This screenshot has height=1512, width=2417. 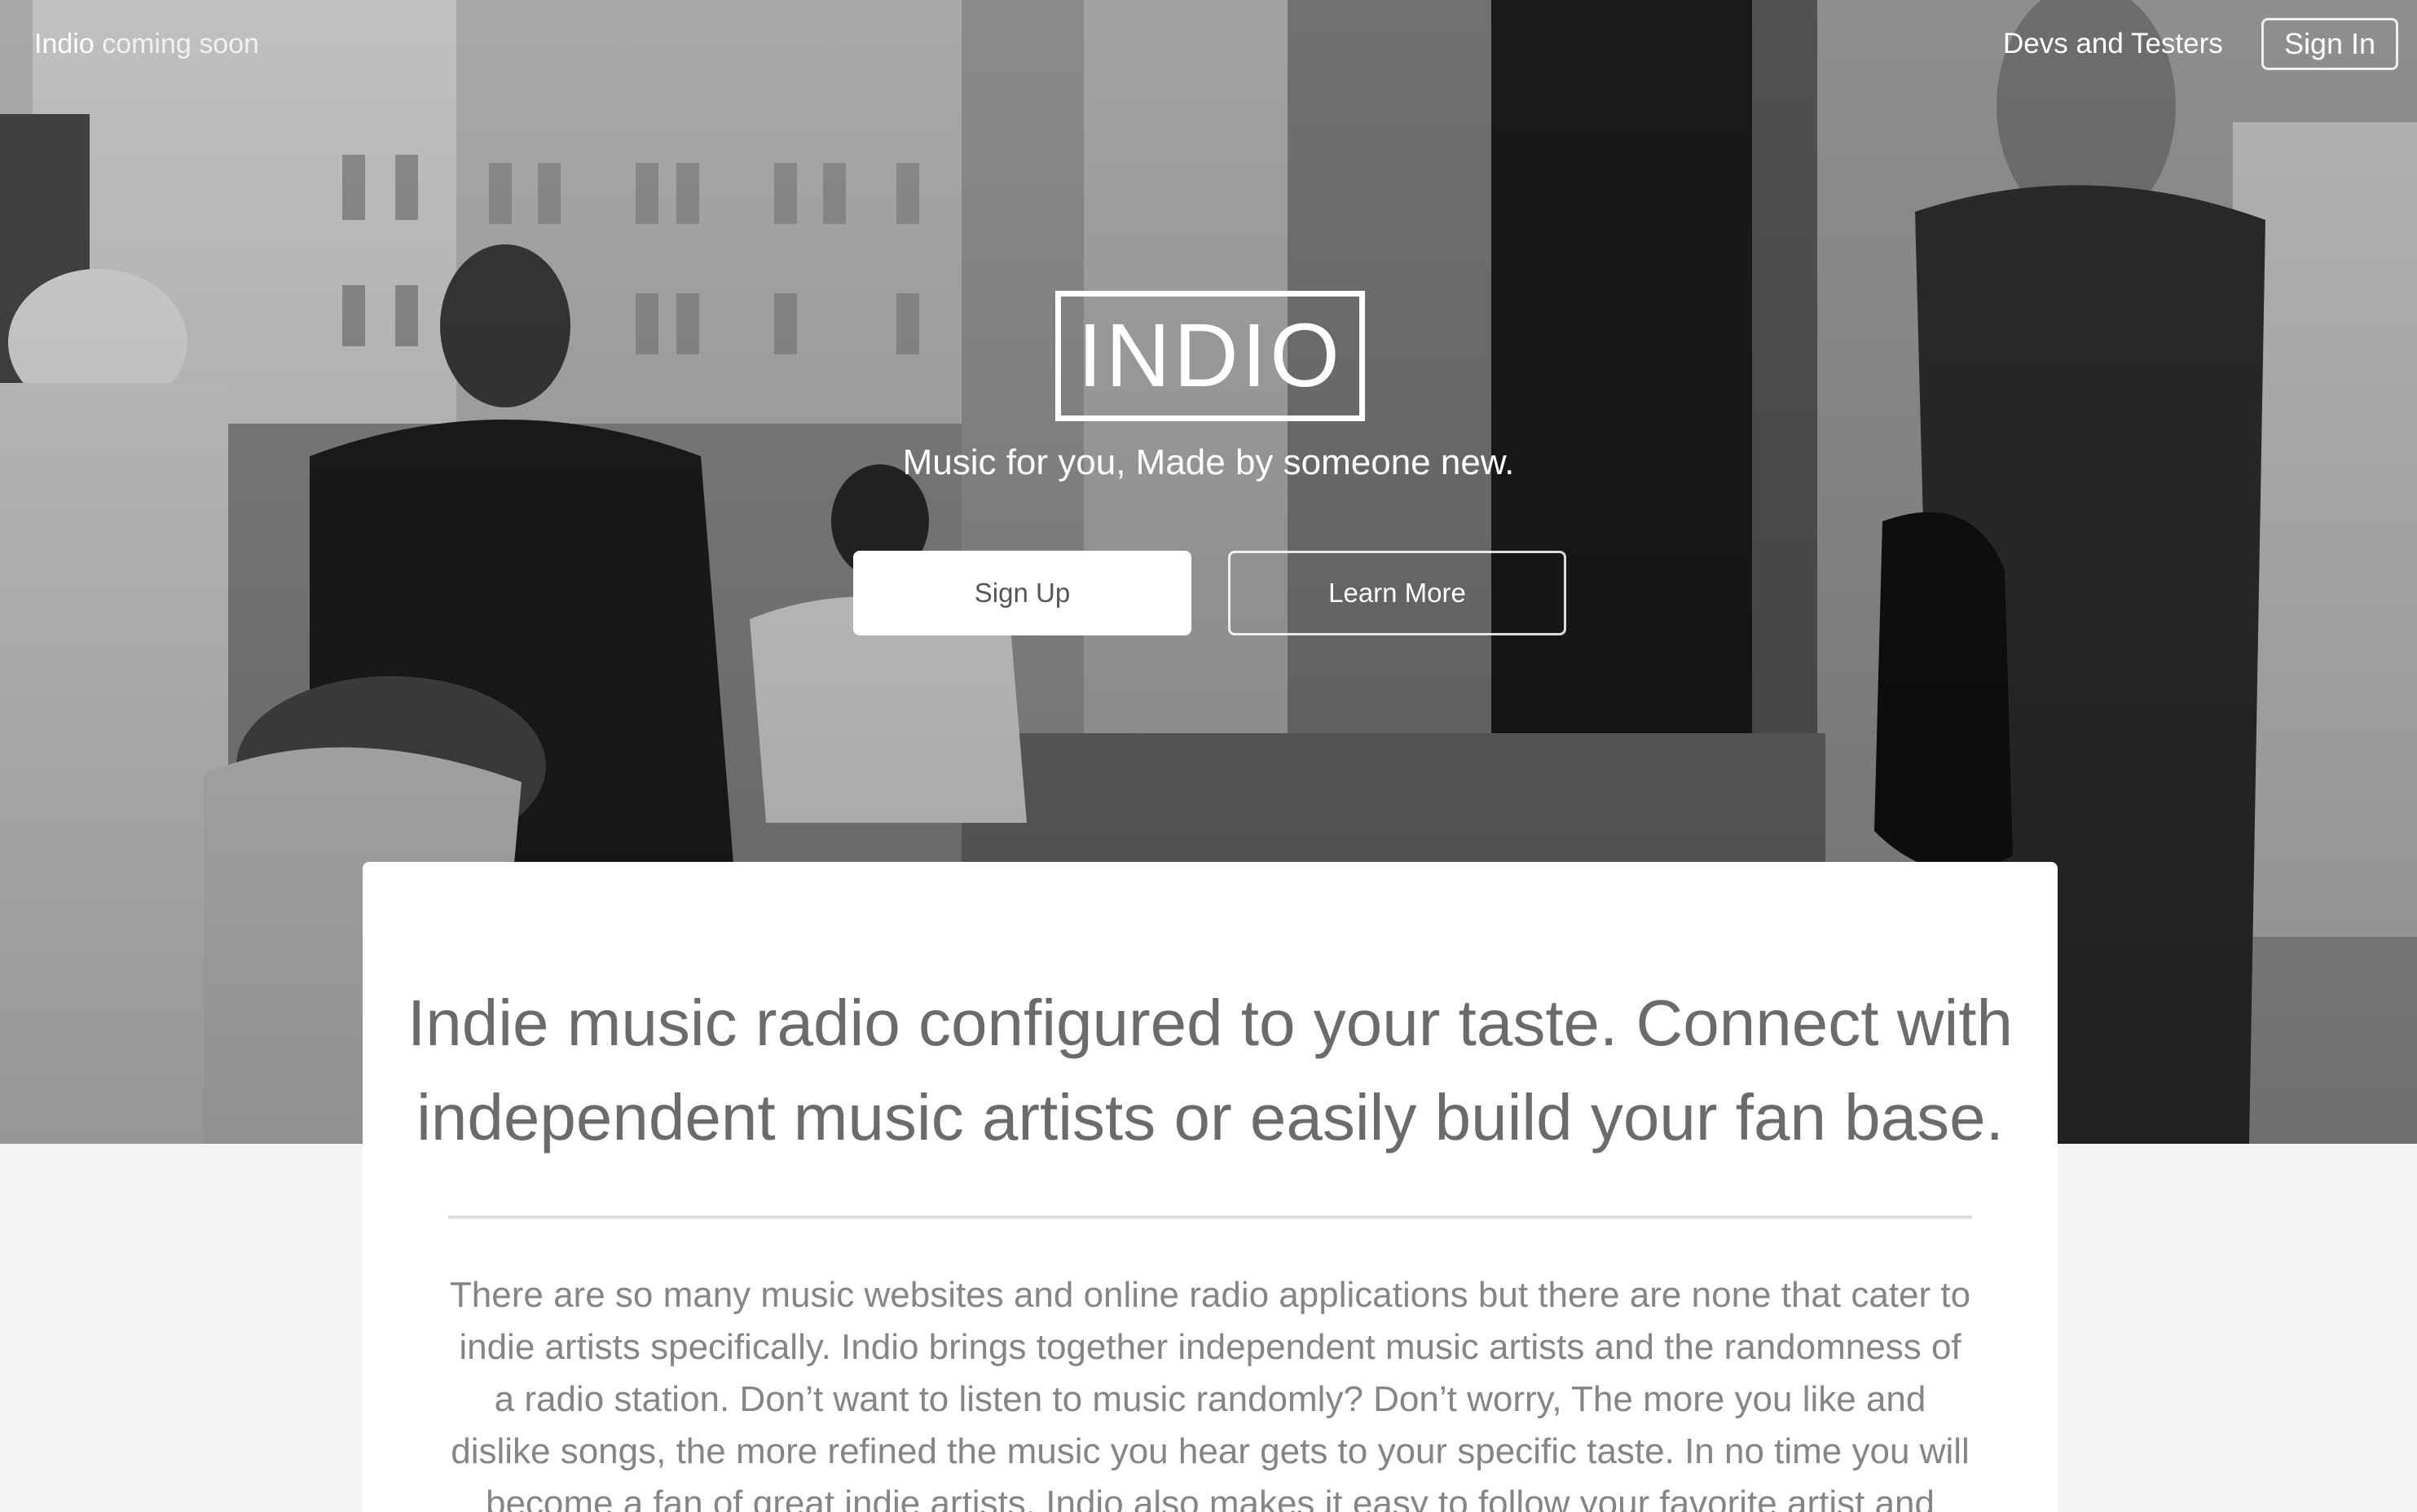 What do you see at coordinates (1022, 593) in the screenshot?
I see `sign-up-button: Sign Up` at bounding box center [1022, 593].